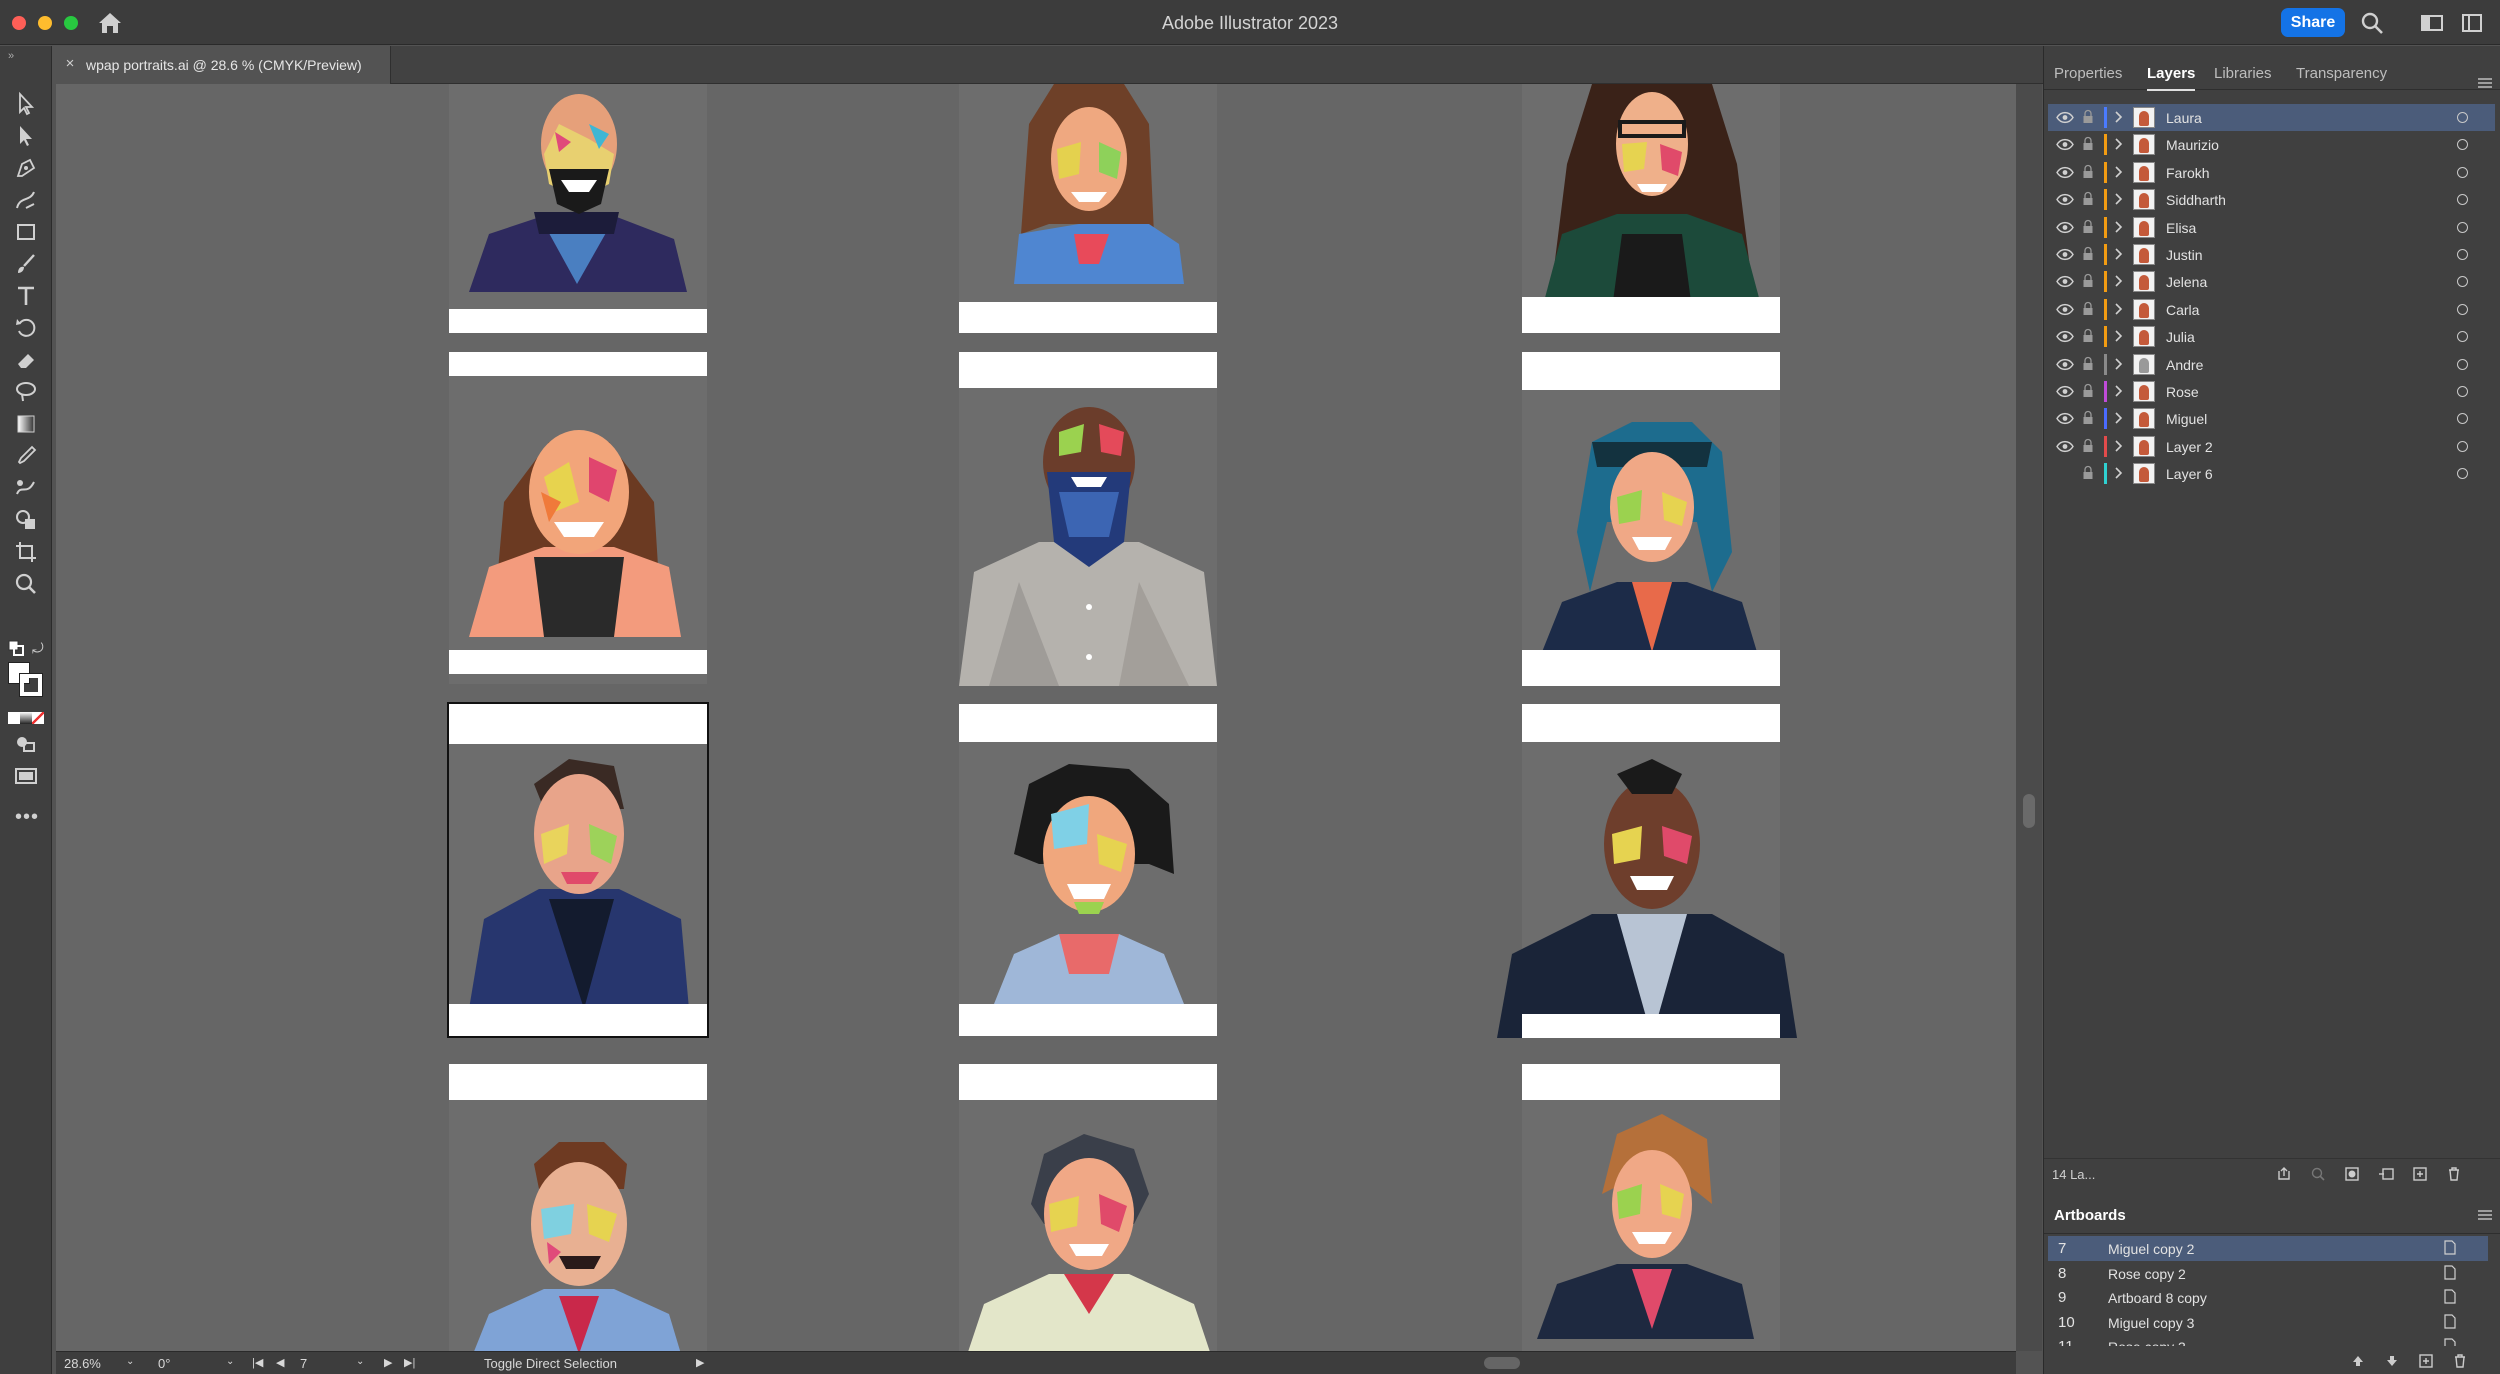  What do you see at coordinates (2243, 73) in the screenshot?
I see `tab-libraries: Libraries` at bounding box center [2243, 73].